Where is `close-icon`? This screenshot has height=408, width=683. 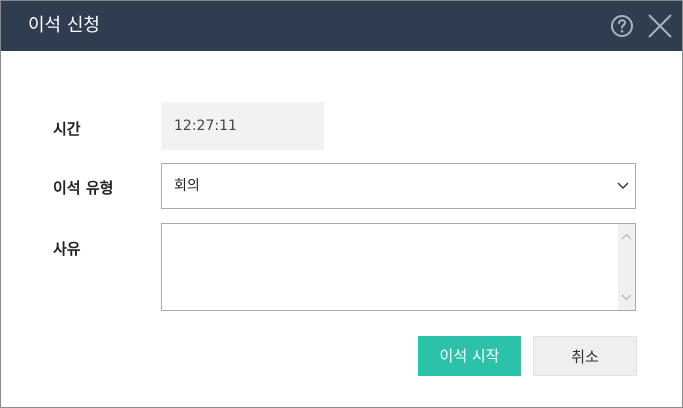
close-icon is located at coordinates (660, 26).